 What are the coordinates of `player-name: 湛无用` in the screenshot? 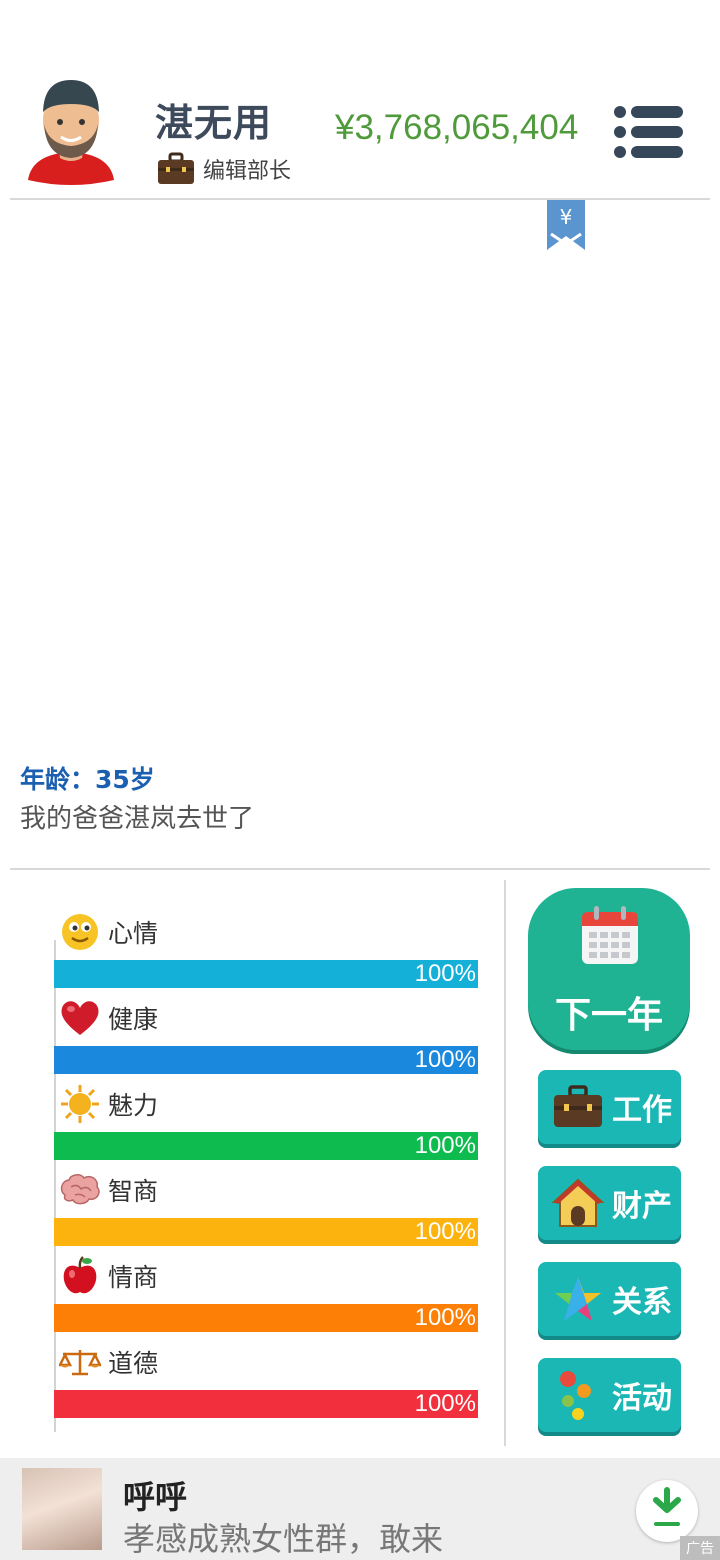 It's located at (214, 123).